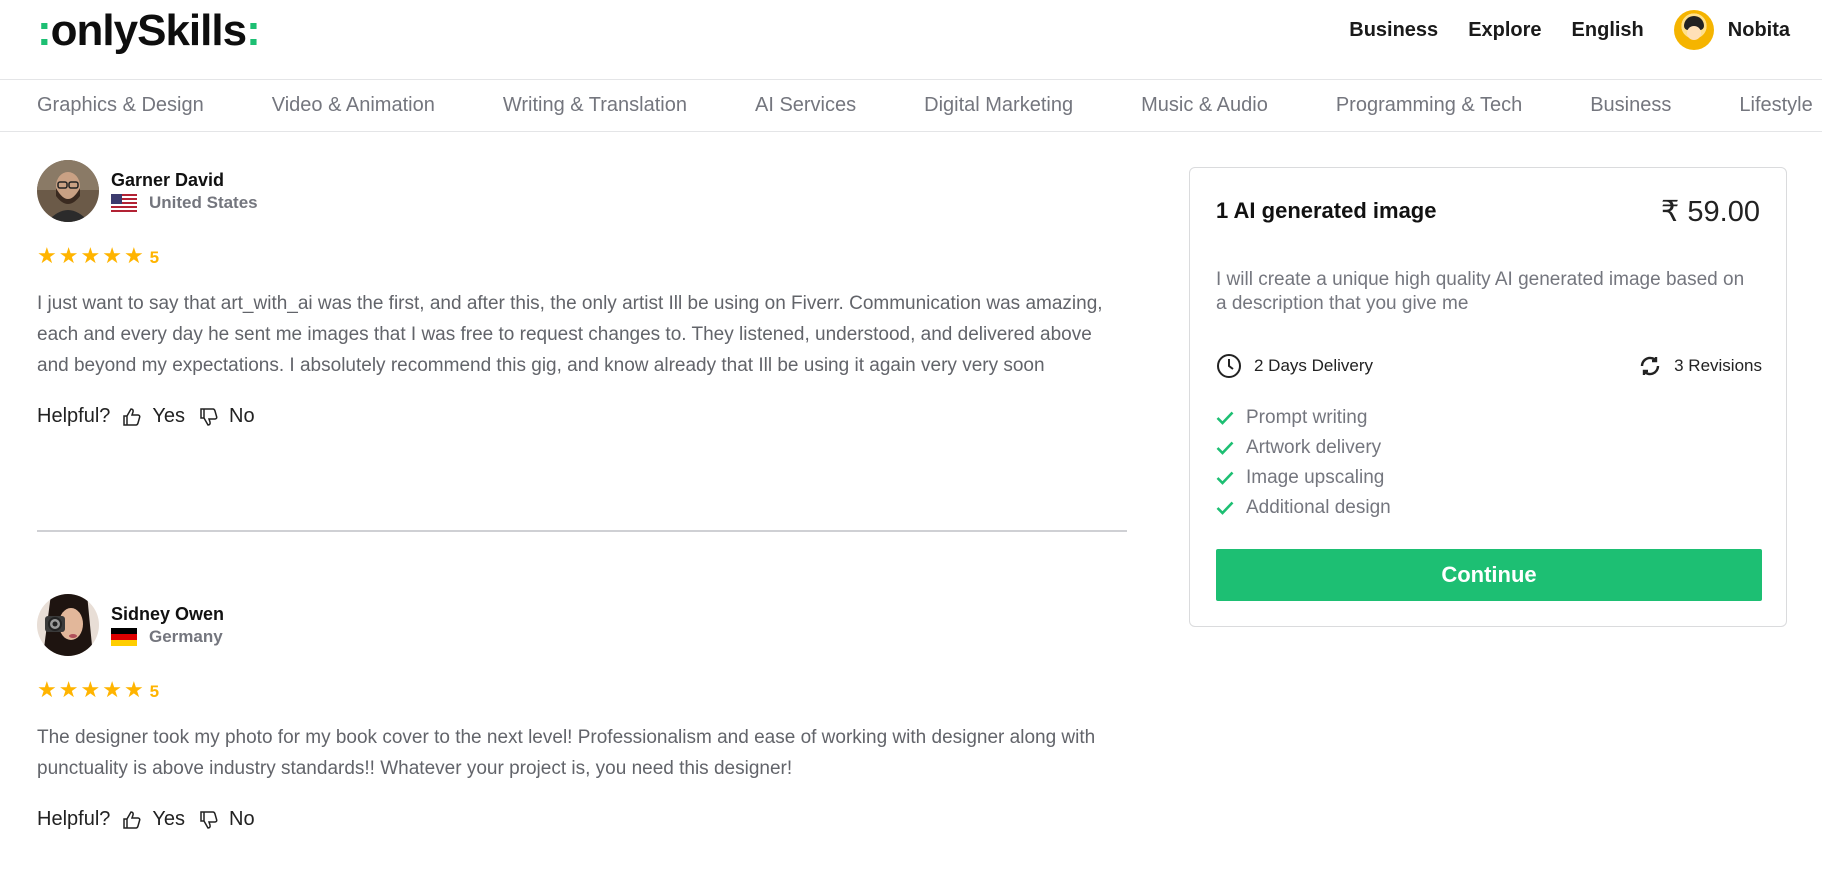  I want to click on continue-button: Continue, so click(1489, 575).